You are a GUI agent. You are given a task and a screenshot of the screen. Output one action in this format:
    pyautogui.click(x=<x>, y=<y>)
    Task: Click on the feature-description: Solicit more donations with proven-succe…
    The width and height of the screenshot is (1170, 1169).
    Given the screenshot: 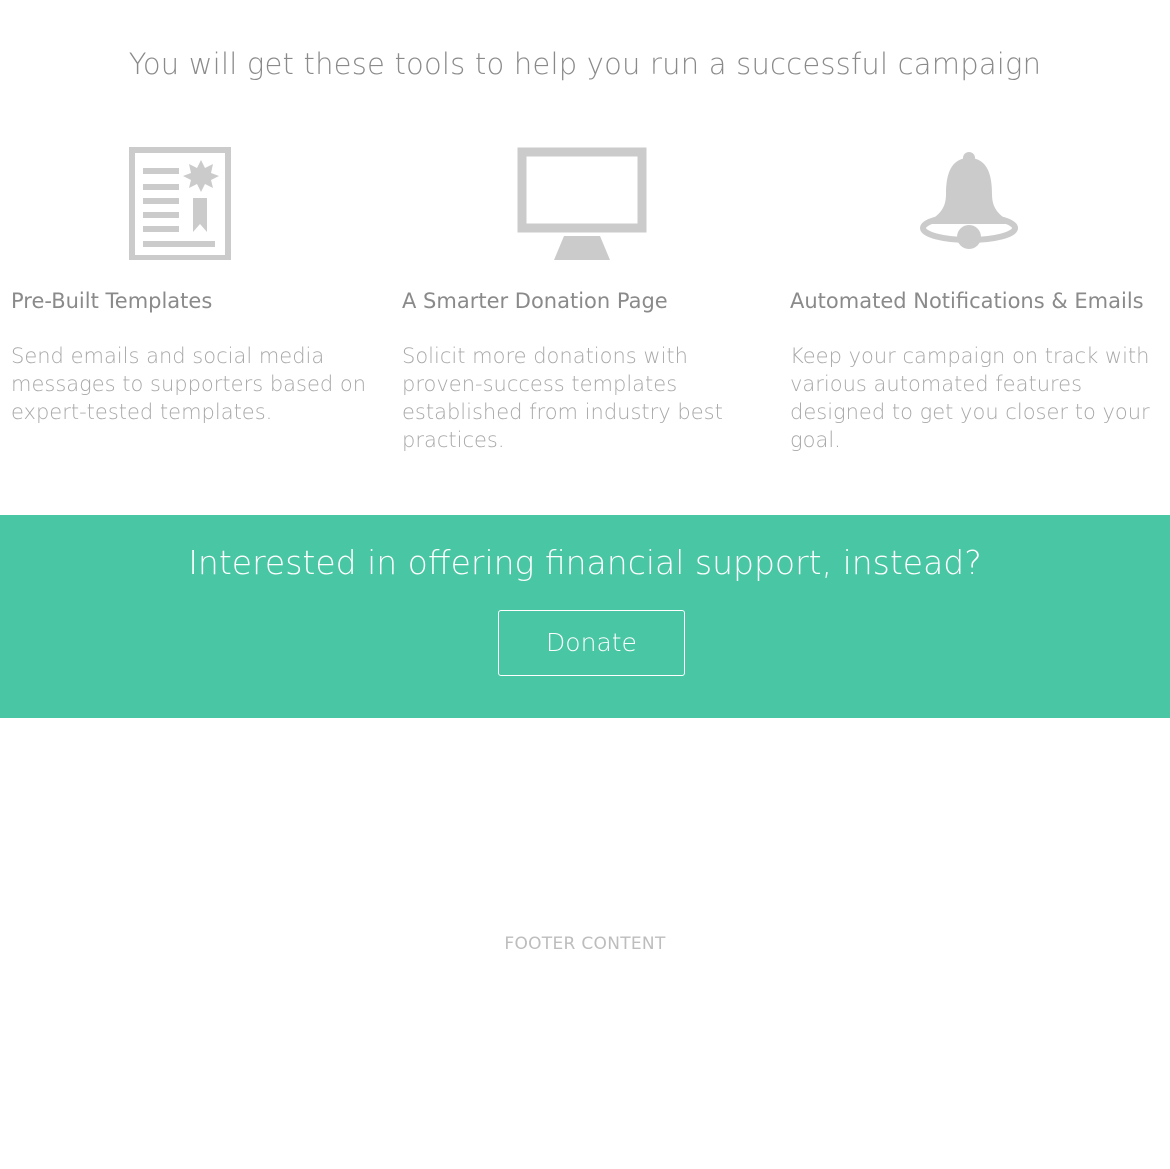 What is the action you would take?
    pyautogui.click(x=562, y=398)
    